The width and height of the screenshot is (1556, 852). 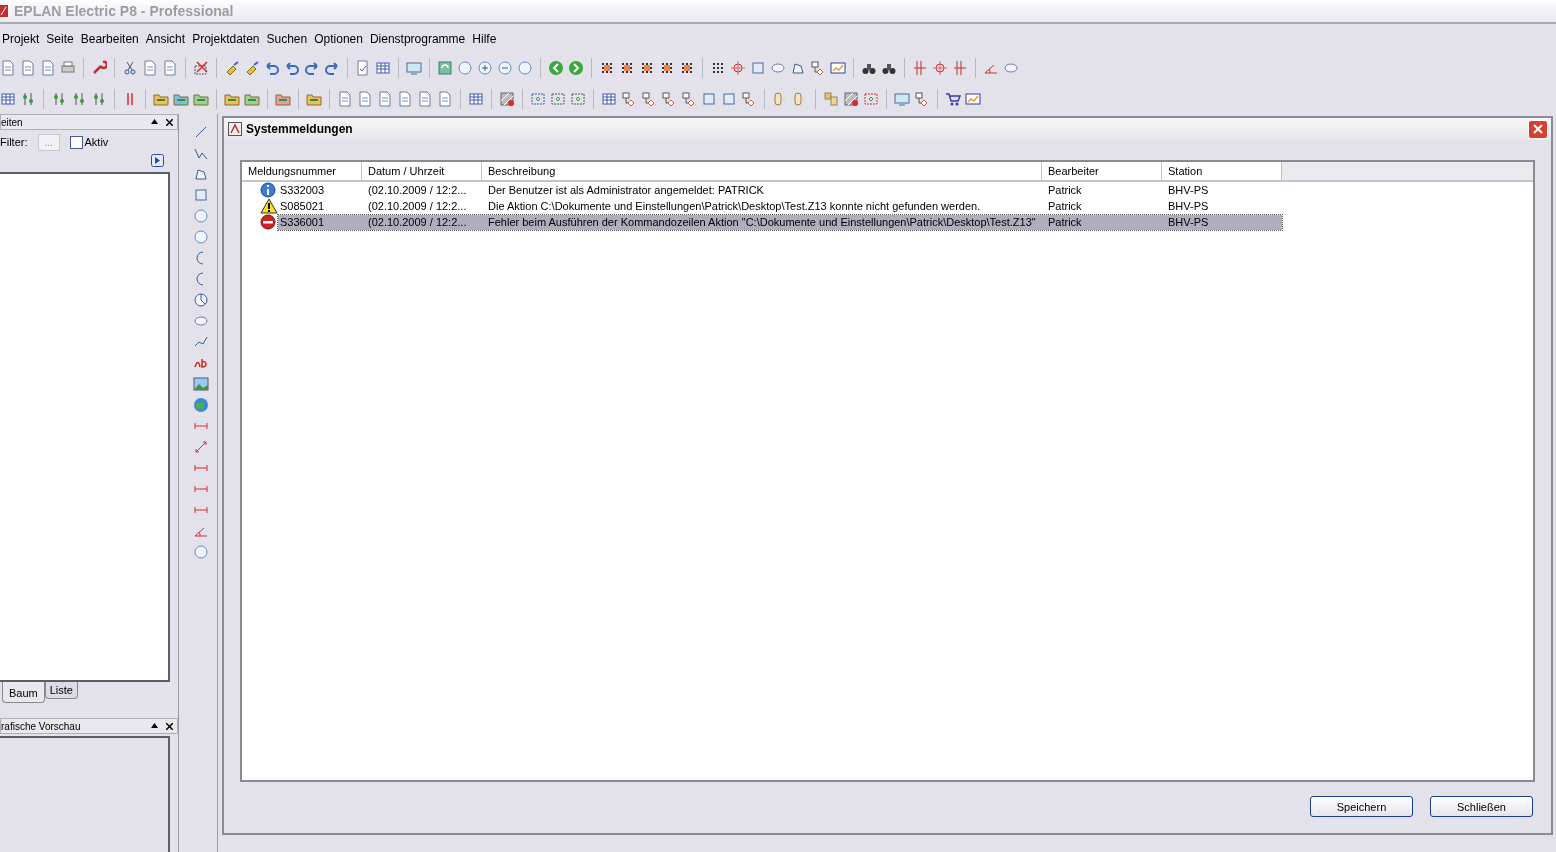 What do you see at coordinates (363, 67) in the screenshot?
I see `checklist-icon` at bounding box center [363, 67].